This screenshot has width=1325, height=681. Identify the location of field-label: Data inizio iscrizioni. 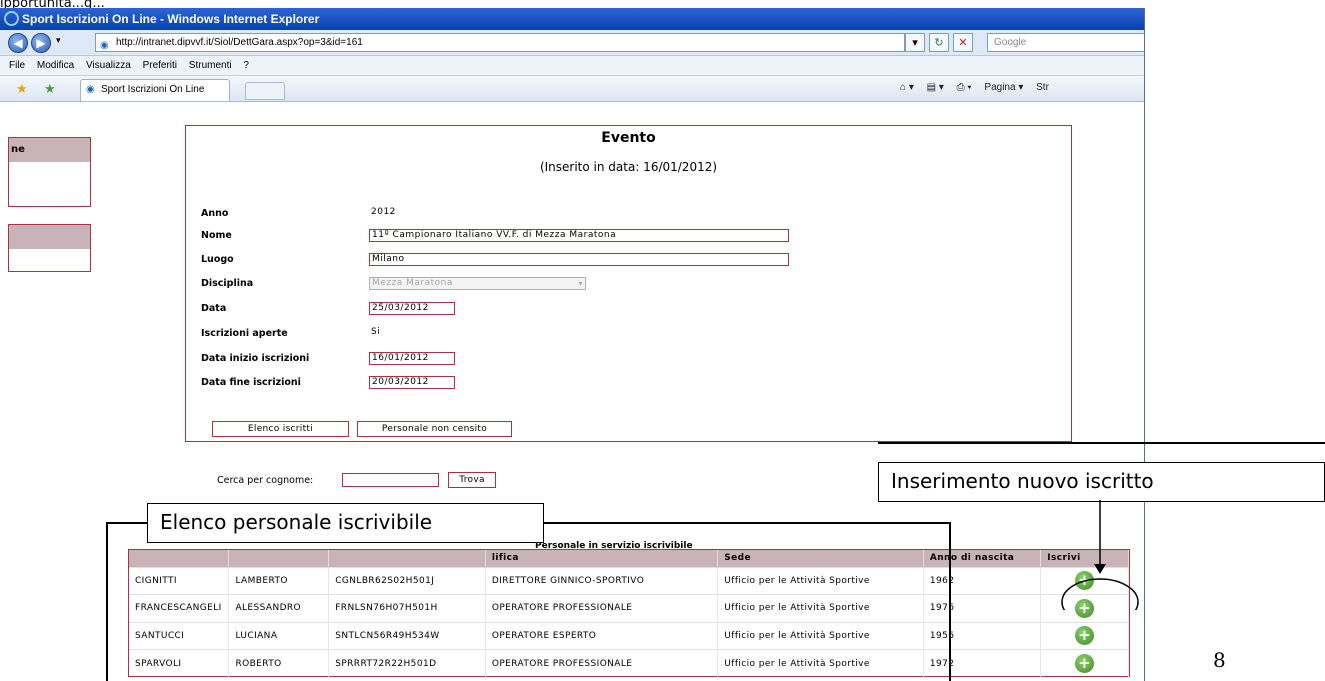
(255, 358).